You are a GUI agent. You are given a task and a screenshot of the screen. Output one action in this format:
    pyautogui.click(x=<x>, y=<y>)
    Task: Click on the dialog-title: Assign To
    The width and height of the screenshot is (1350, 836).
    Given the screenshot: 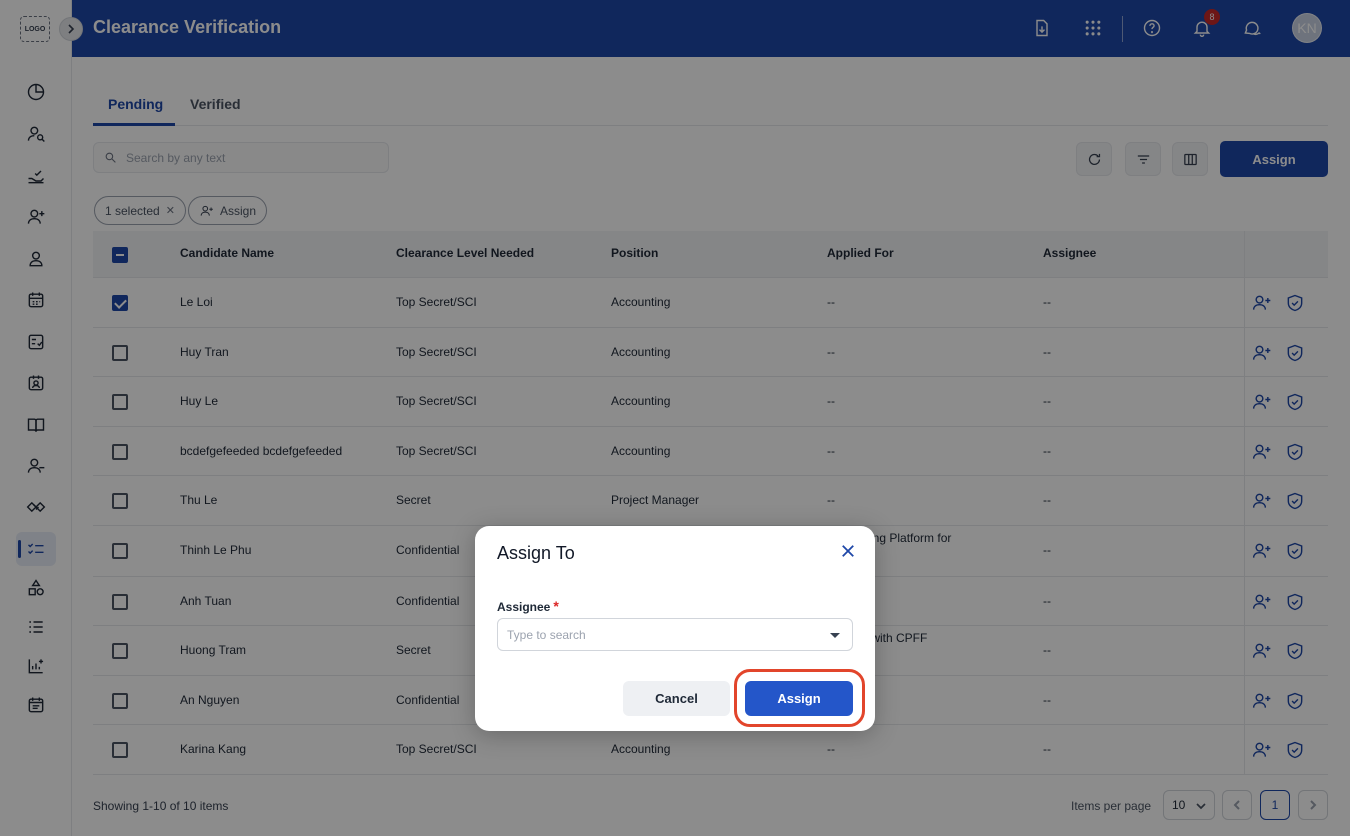 What is the action you would take?
    pyautogui.click(x=536, y=553)
    